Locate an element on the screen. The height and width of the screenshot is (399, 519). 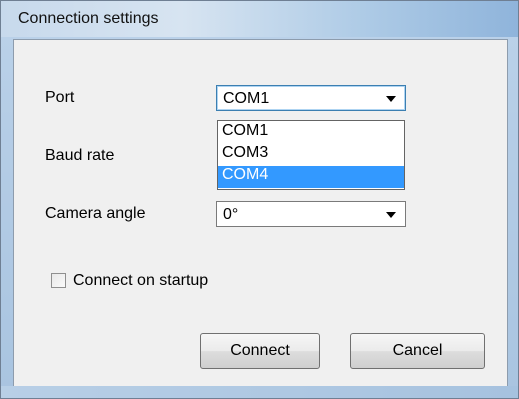
camera-angle-combobox: 0° is located at coordinates (311, 214).